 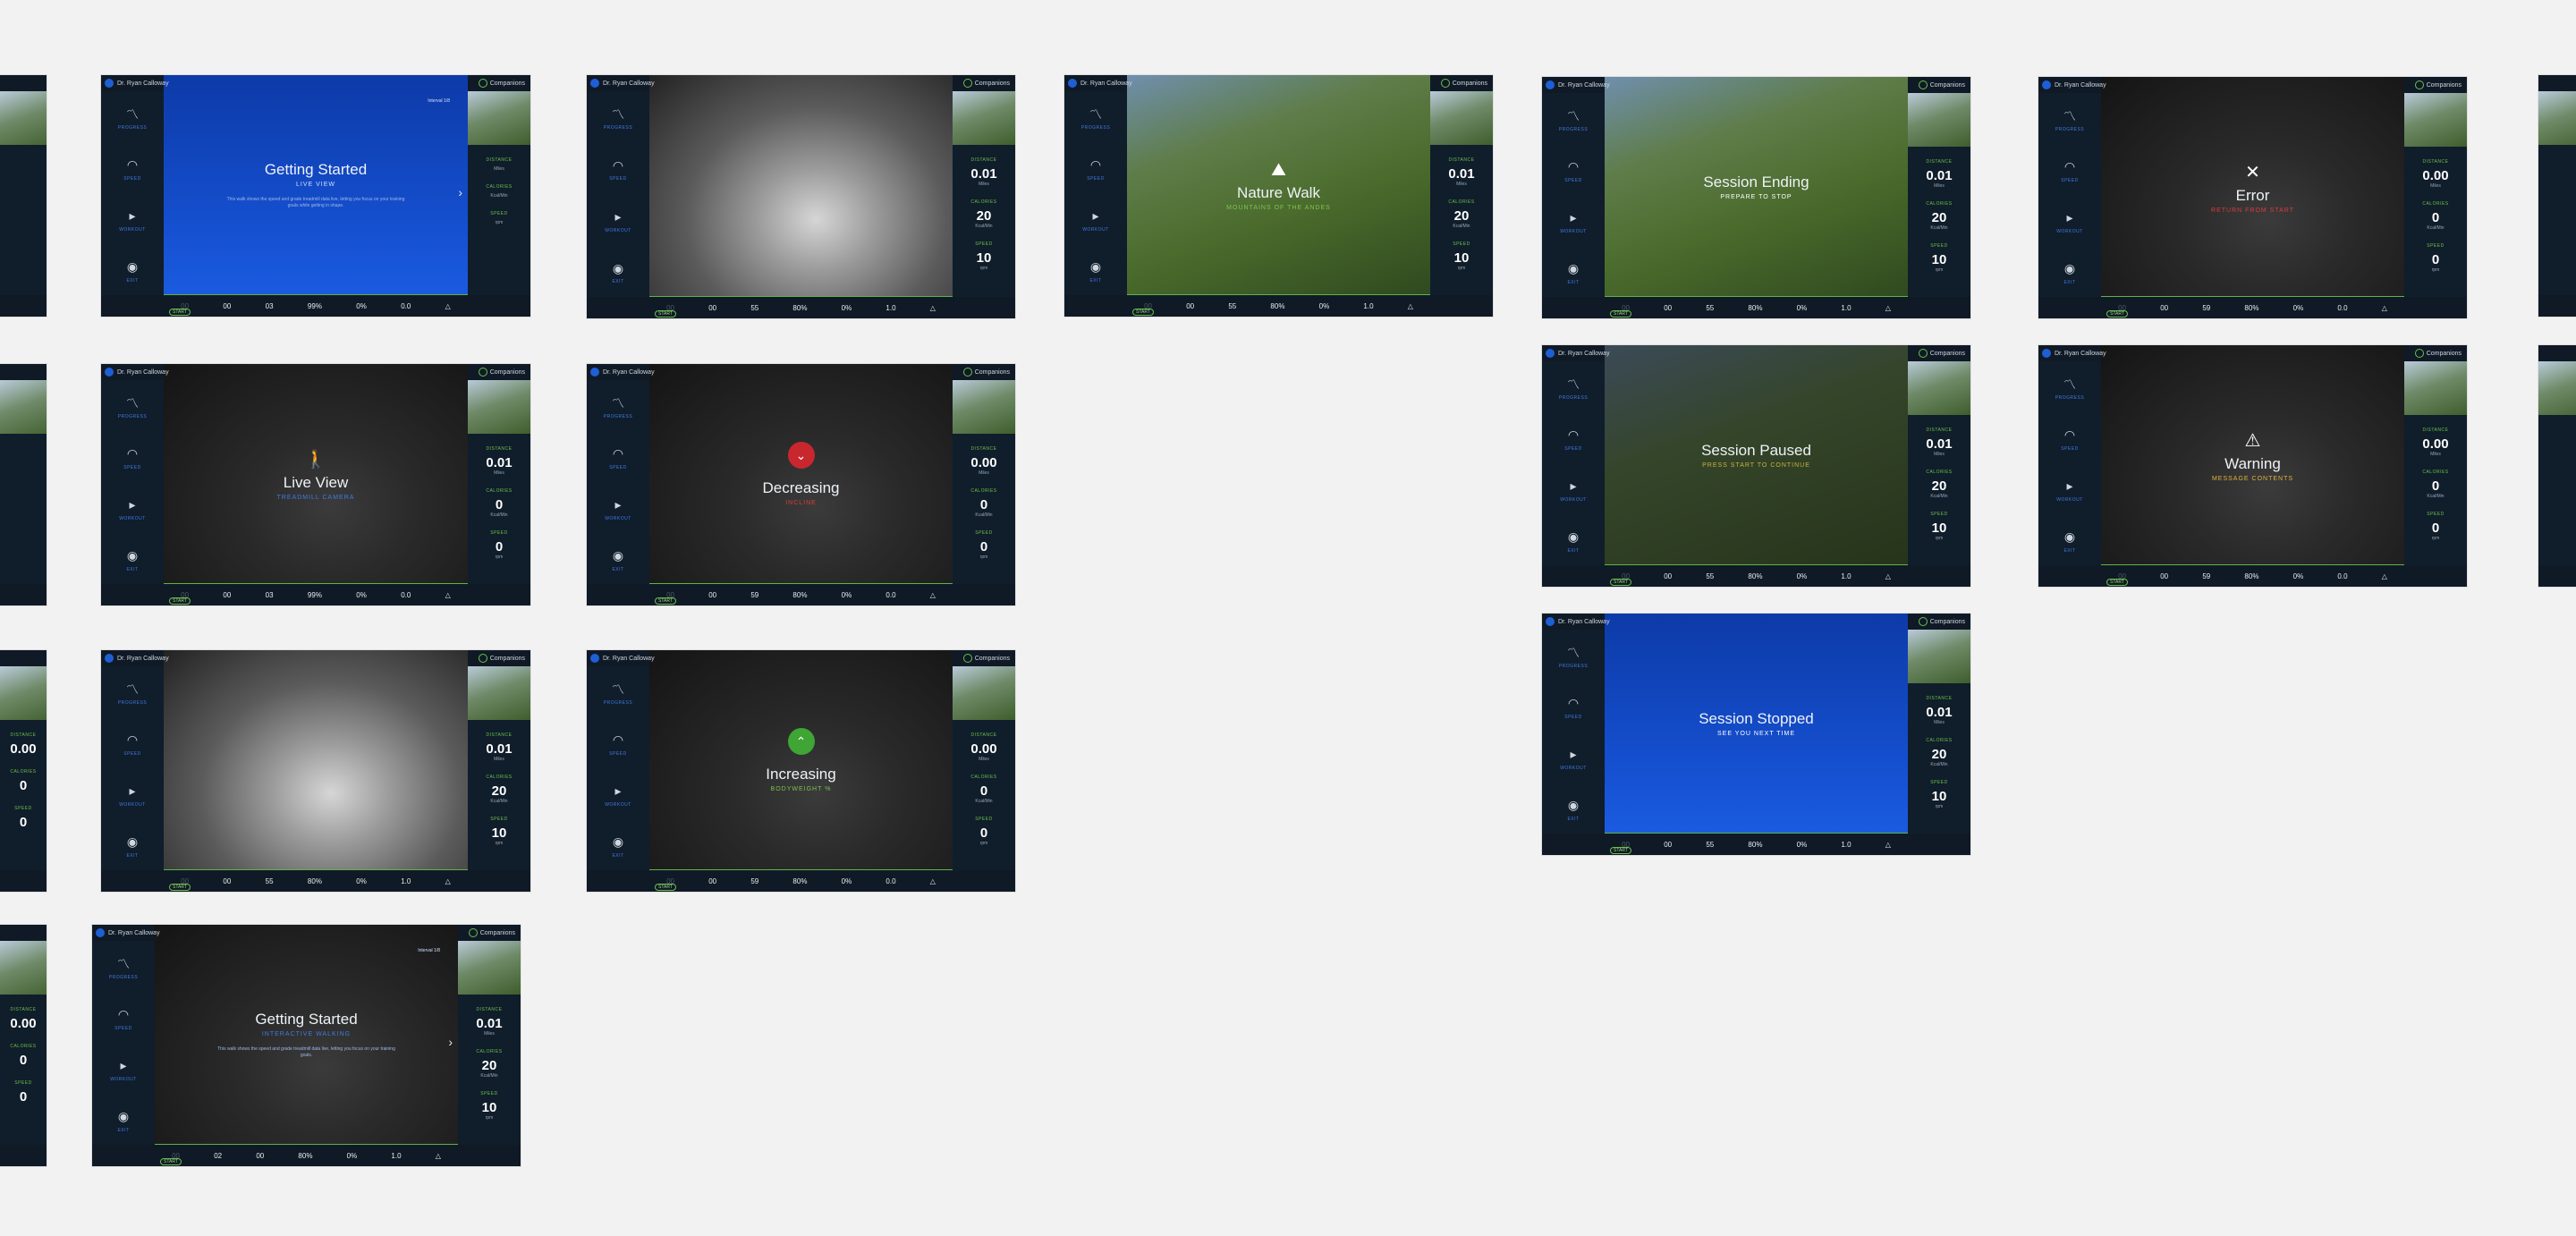 What do you see at coordinates (315, 595) in the screenshot?
I see `elevation-value: 99%` at bounding box center [315, 595].